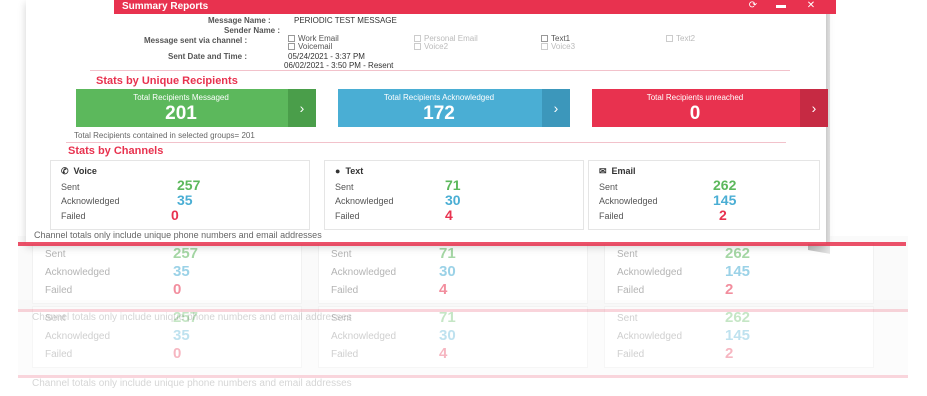  I want to click on text-sent-value: 71, so click(453, 185).